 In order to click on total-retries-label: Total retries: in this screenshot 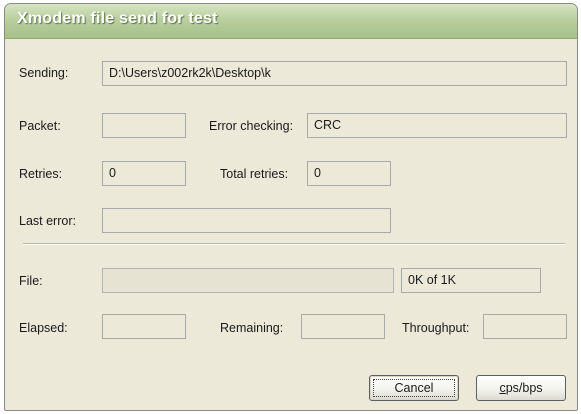, I will do `click(254, 174)`.